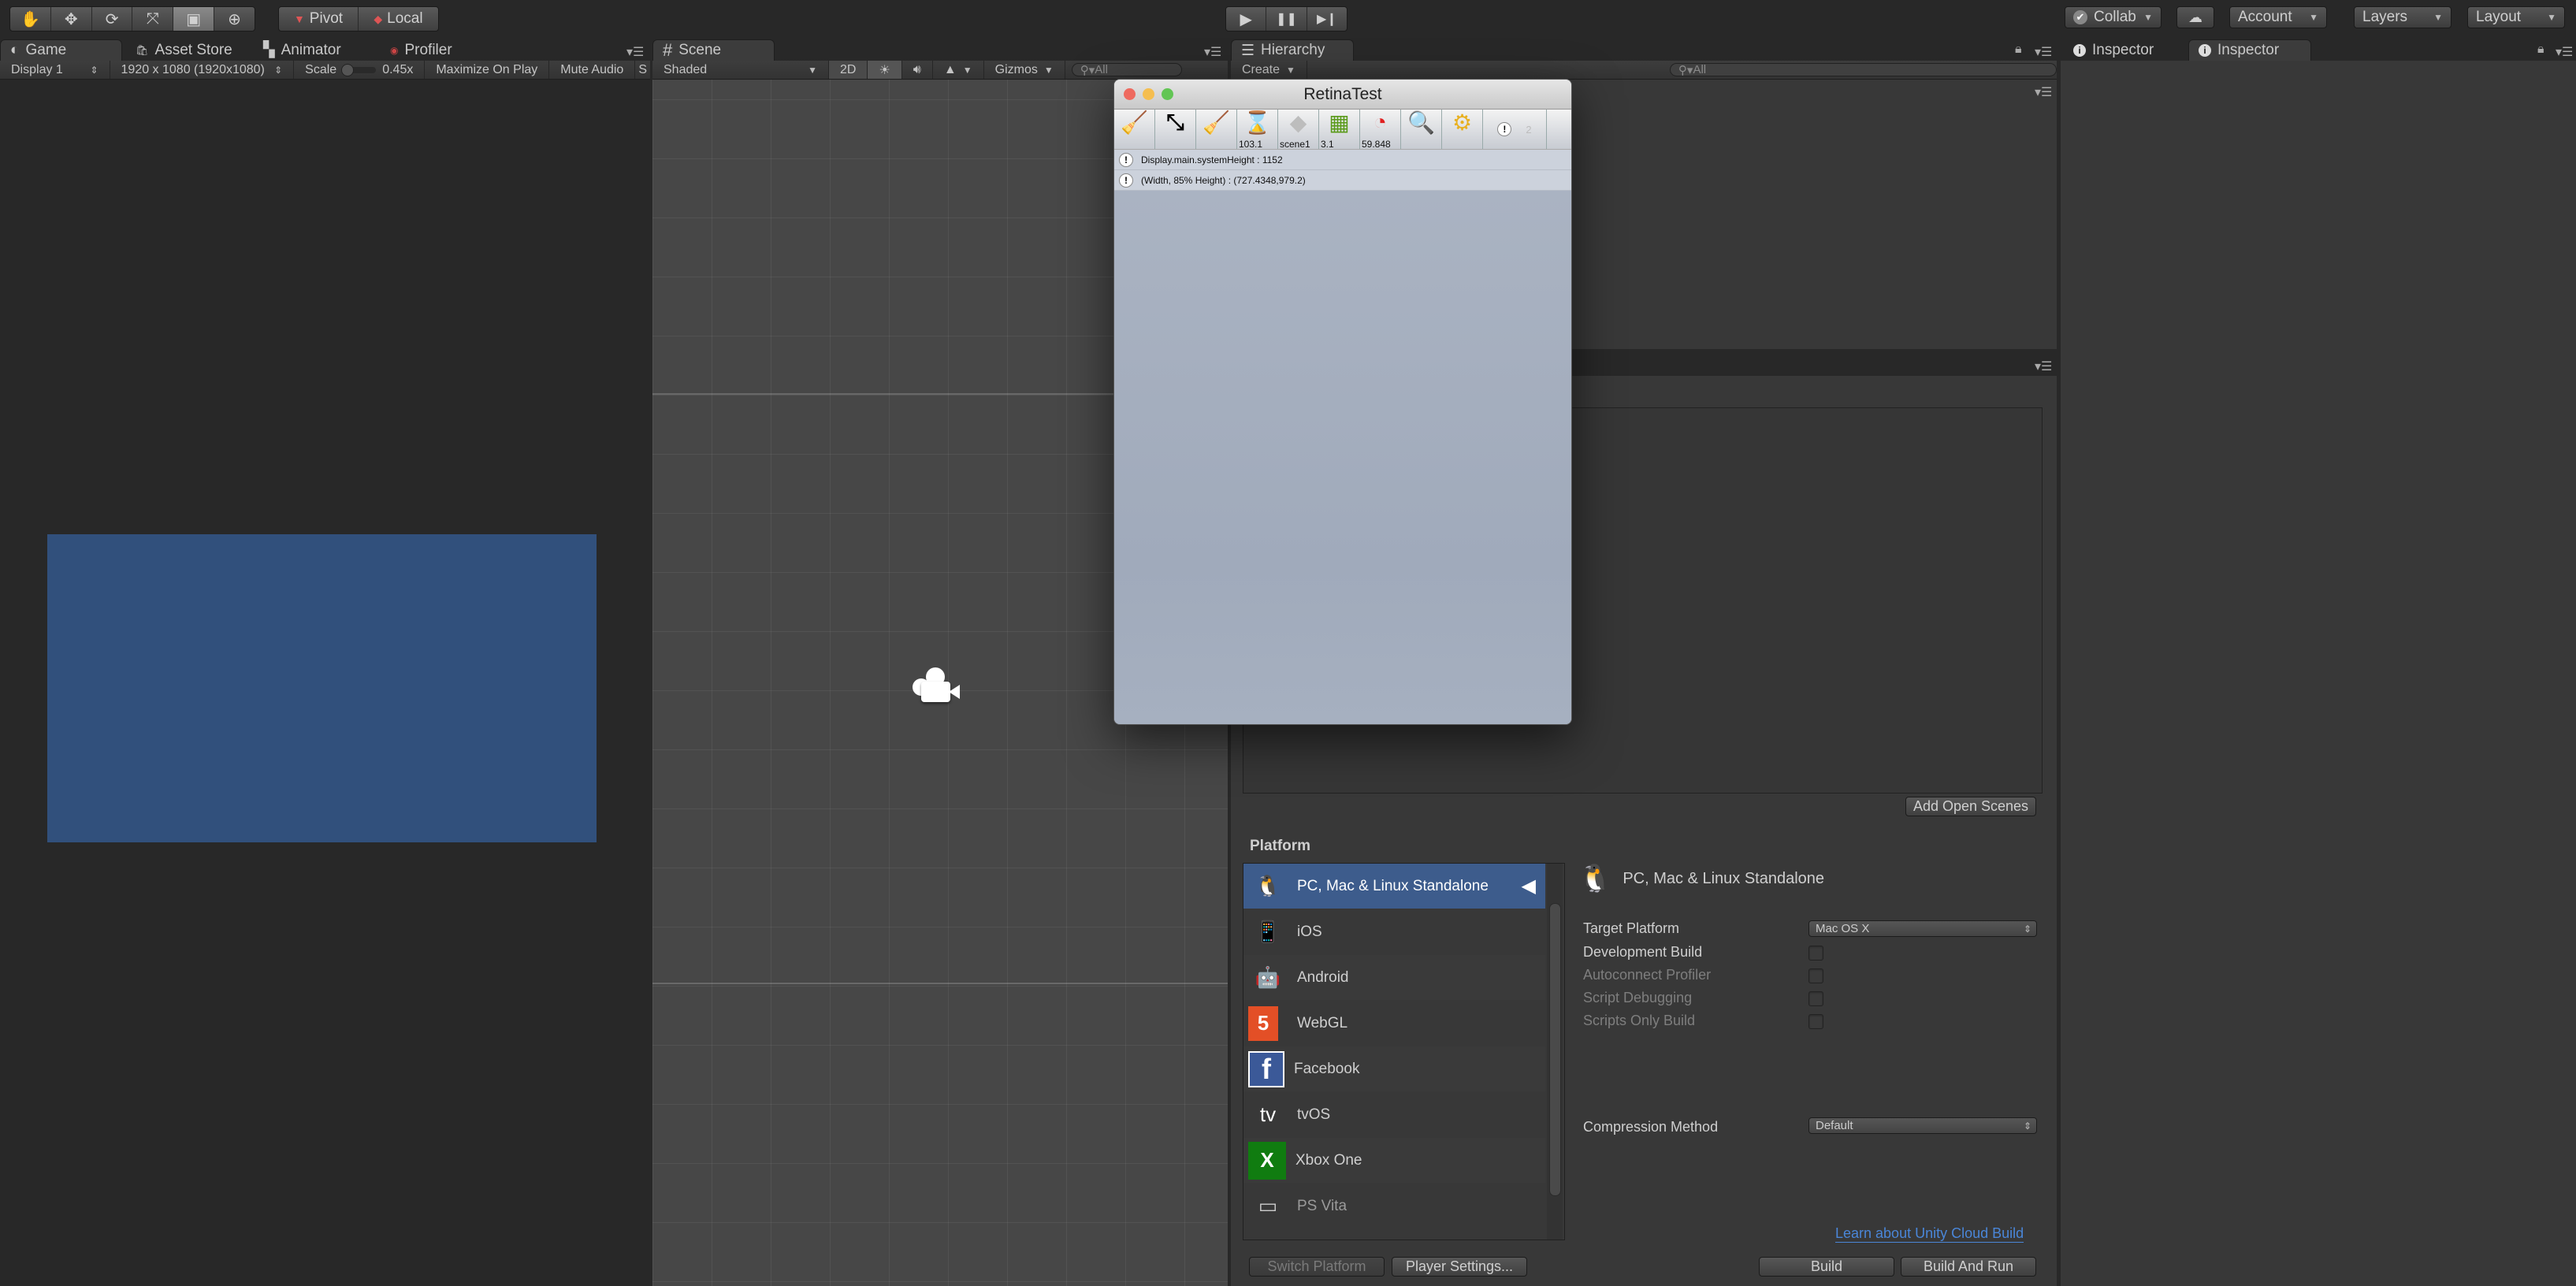 Image resolution: width=2576 pixels, height=1286 pixels. I want to click on rotate-tool-button: ⟳, so click(112, 19).